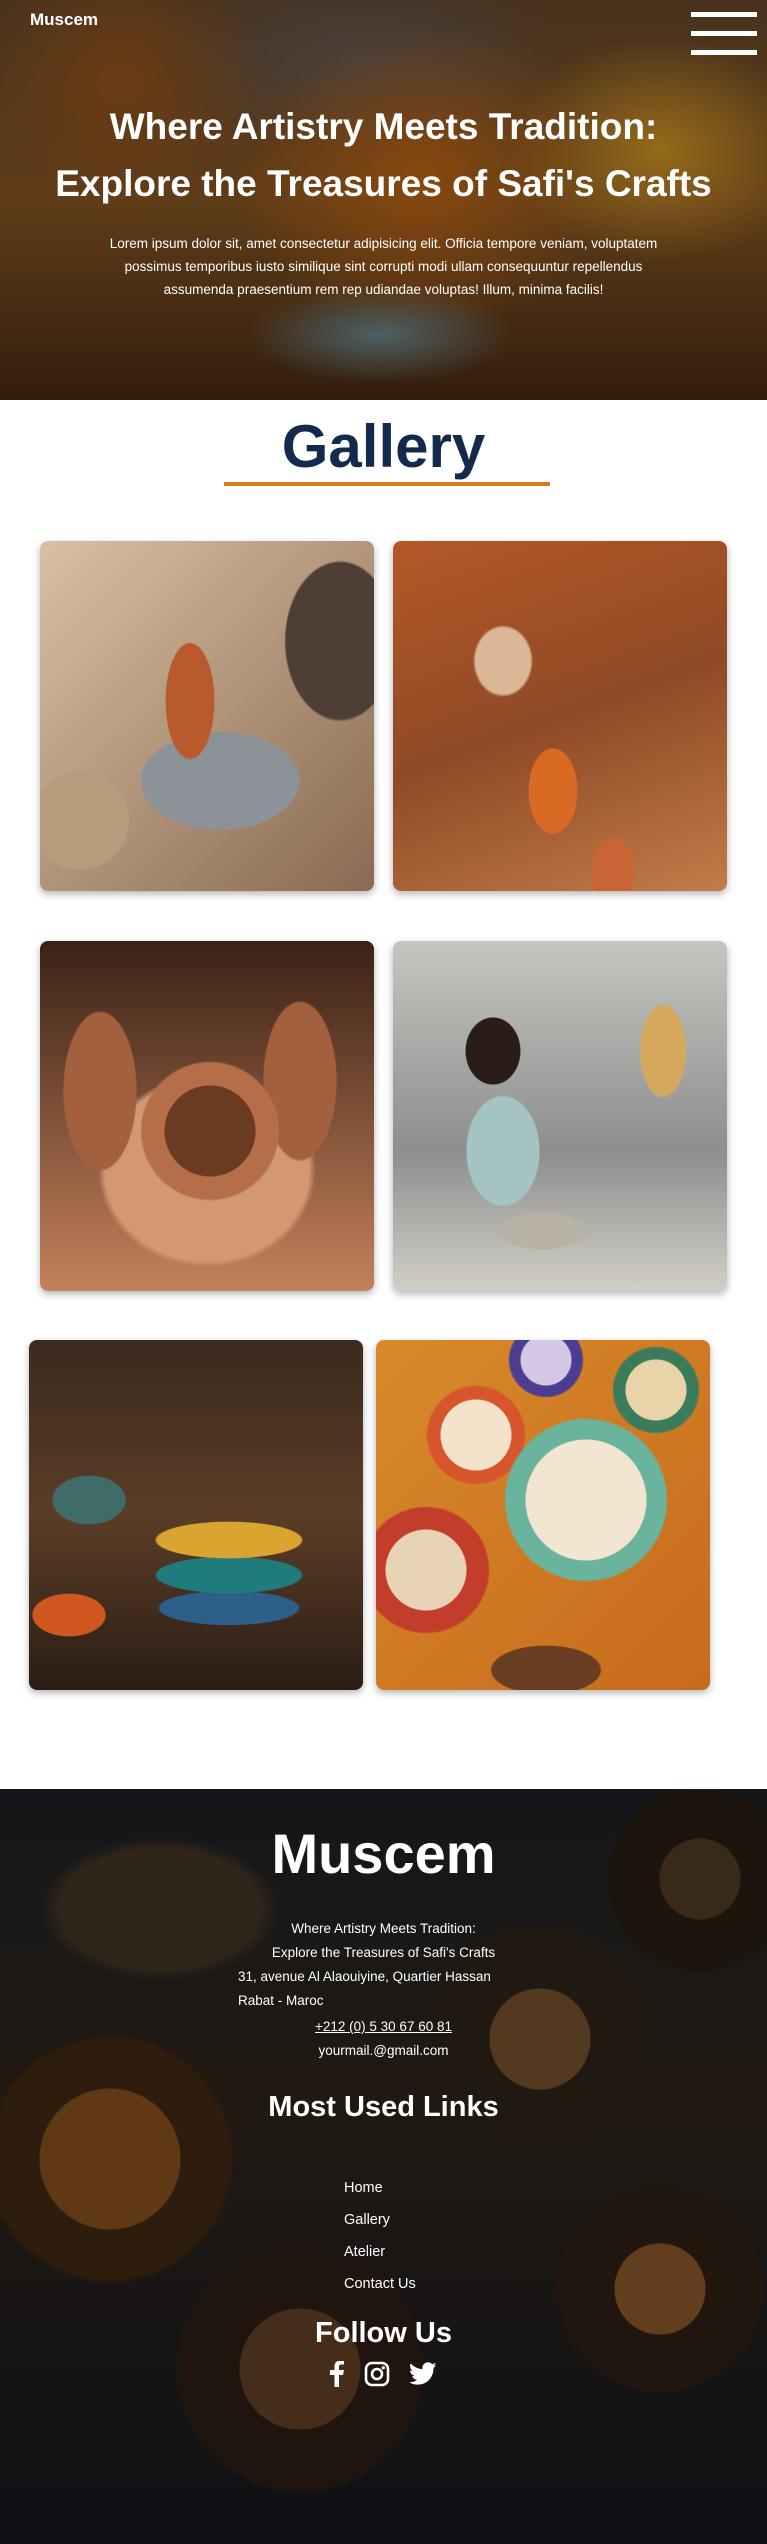  What do you see at coordinates (383, 1928) in the screenshot?
I see `footer-tagline-line1: Where Artistry Meets Tradition:` at bounding box center [383, 1928].